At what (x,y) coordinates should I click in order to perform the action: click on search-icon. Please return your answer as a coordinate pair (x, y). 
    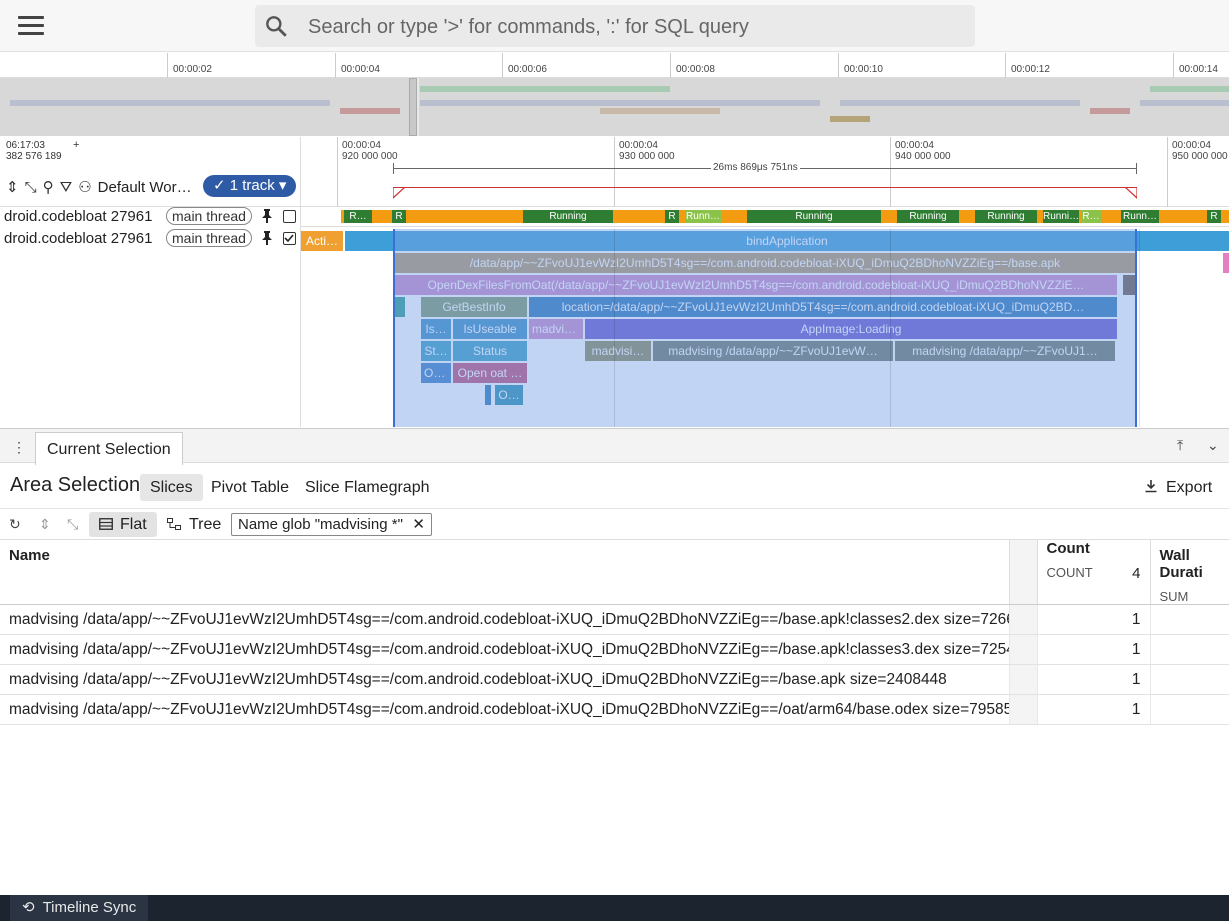
    Looking at the image, I should click on (276, 26).